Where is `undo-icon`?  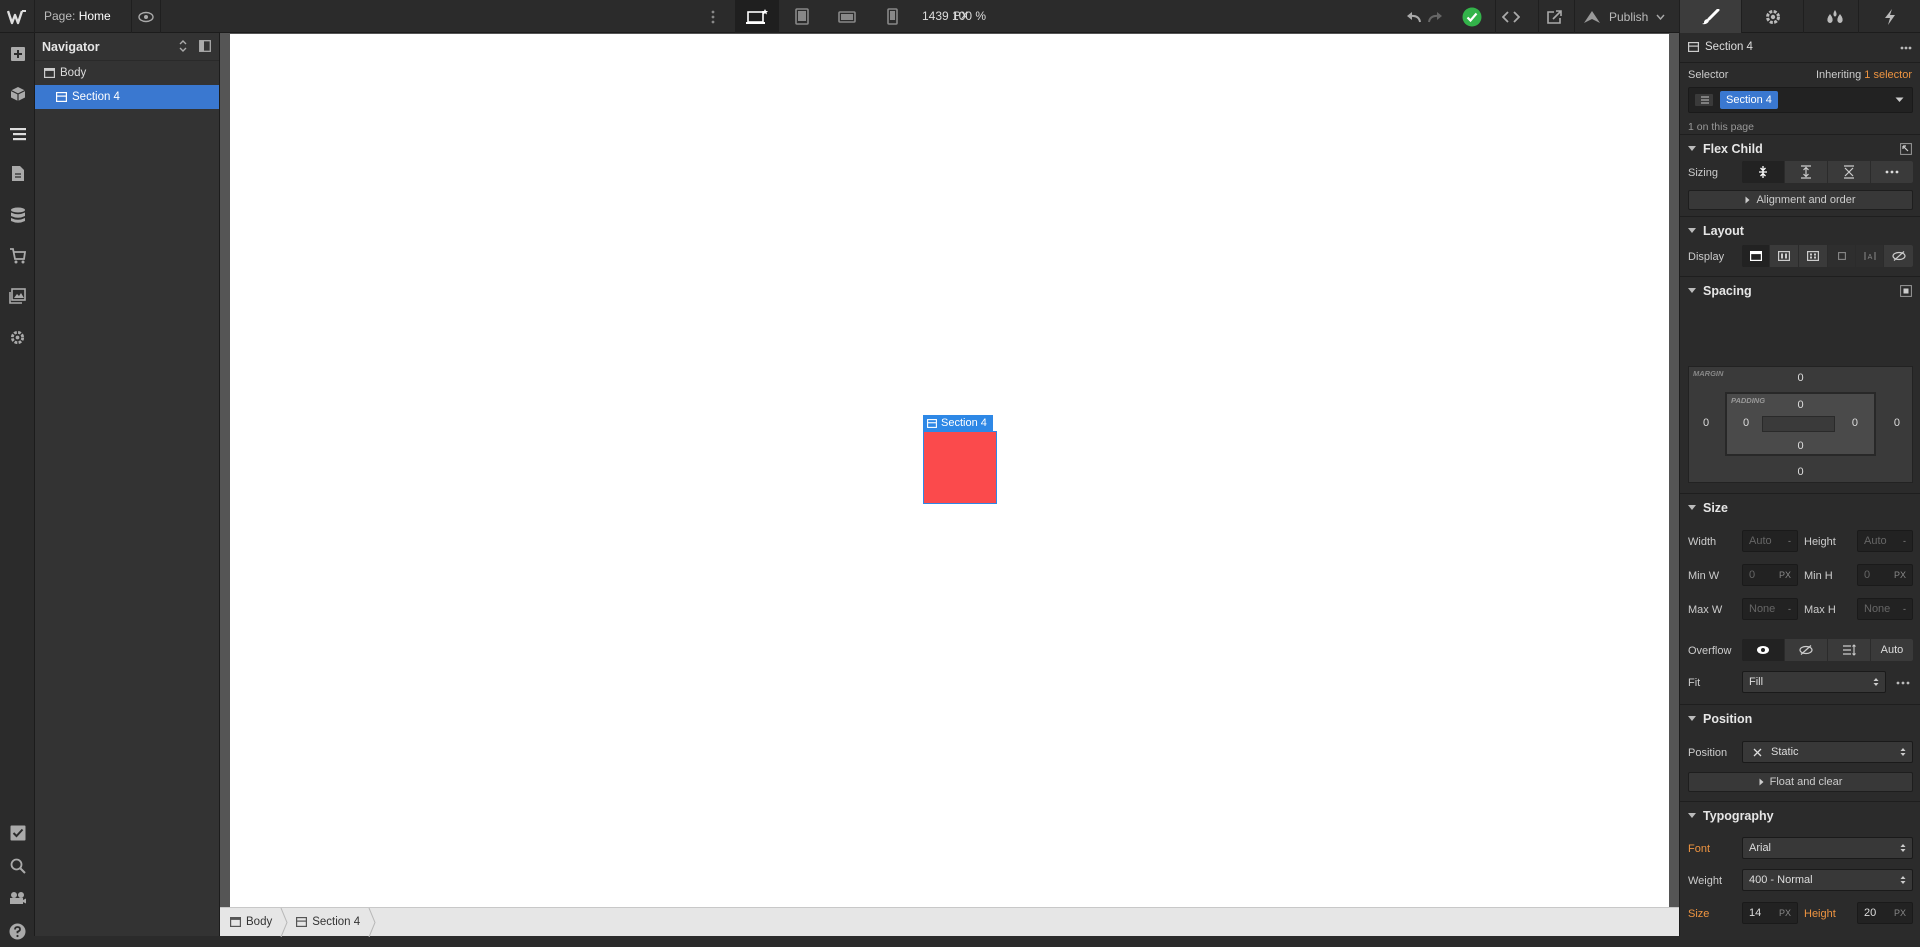 undo-icon is located at coordinates (1414, 16).